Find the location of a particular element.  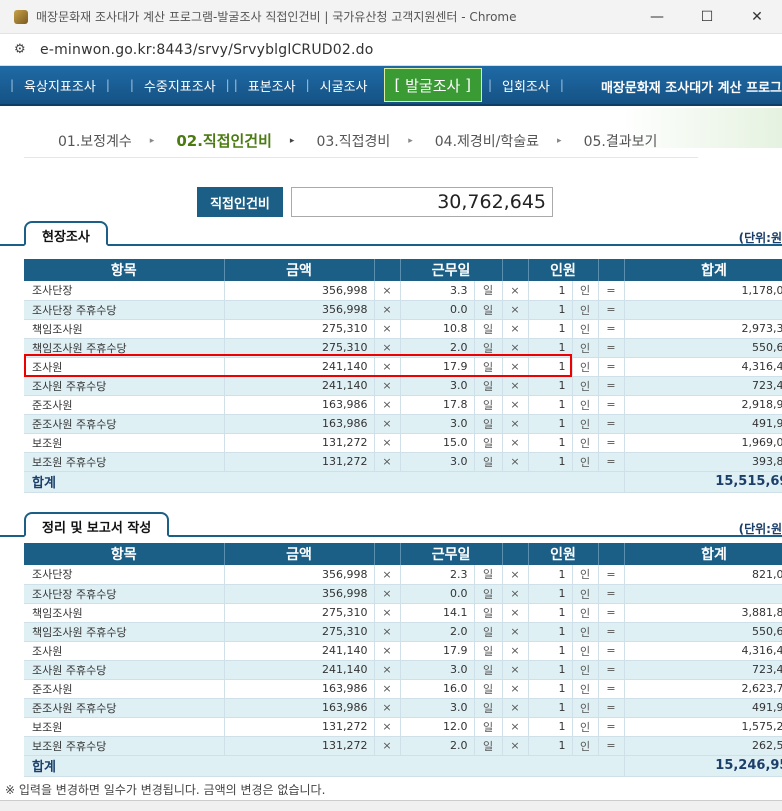

notice-text: ※ 입력을 변경하면 일수가 변경됩니다. 금액의 변경은 없습니다. is located at coordinates (165, 790).